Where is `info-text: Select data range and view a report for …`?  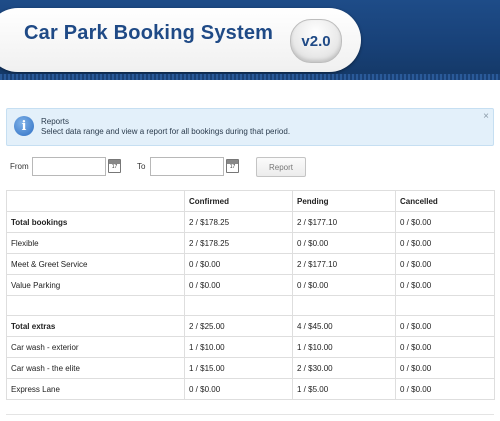
info-text: Select data range and view a report for … is located at coordinates (166, 131).